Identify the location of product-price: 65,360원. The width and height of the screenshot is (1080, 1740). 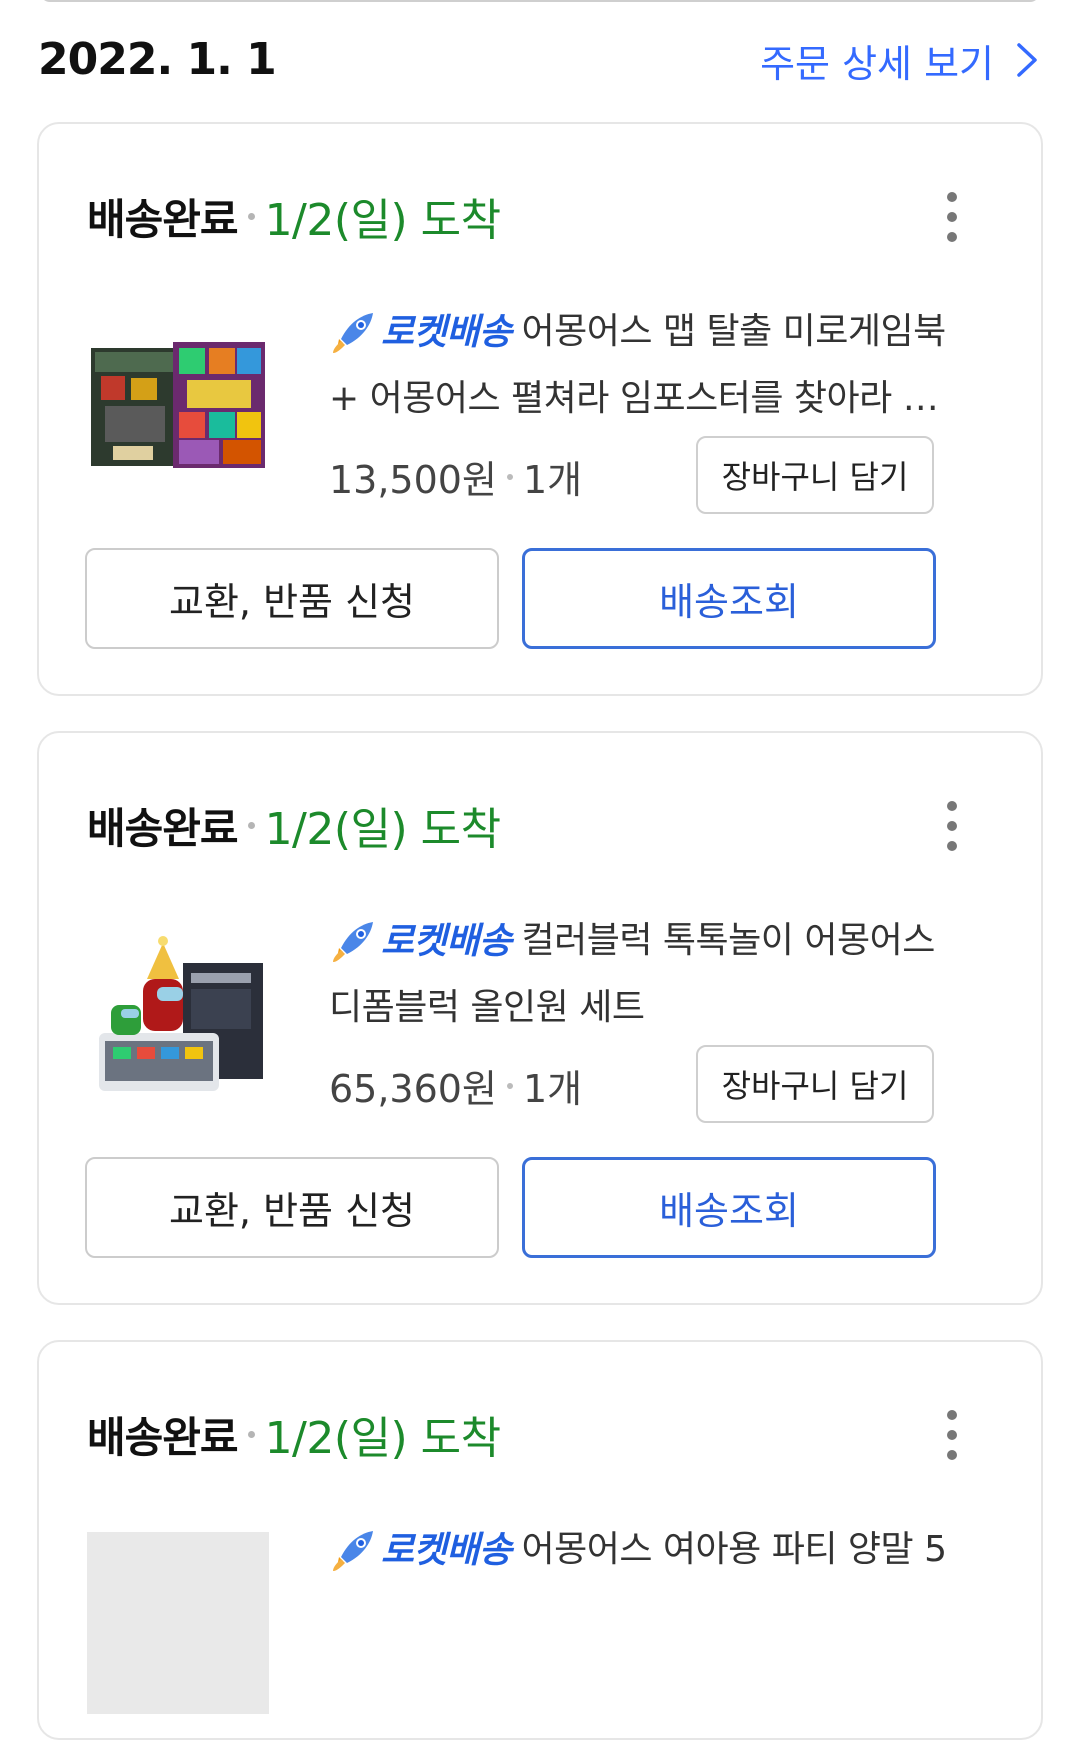
(413, 1089).